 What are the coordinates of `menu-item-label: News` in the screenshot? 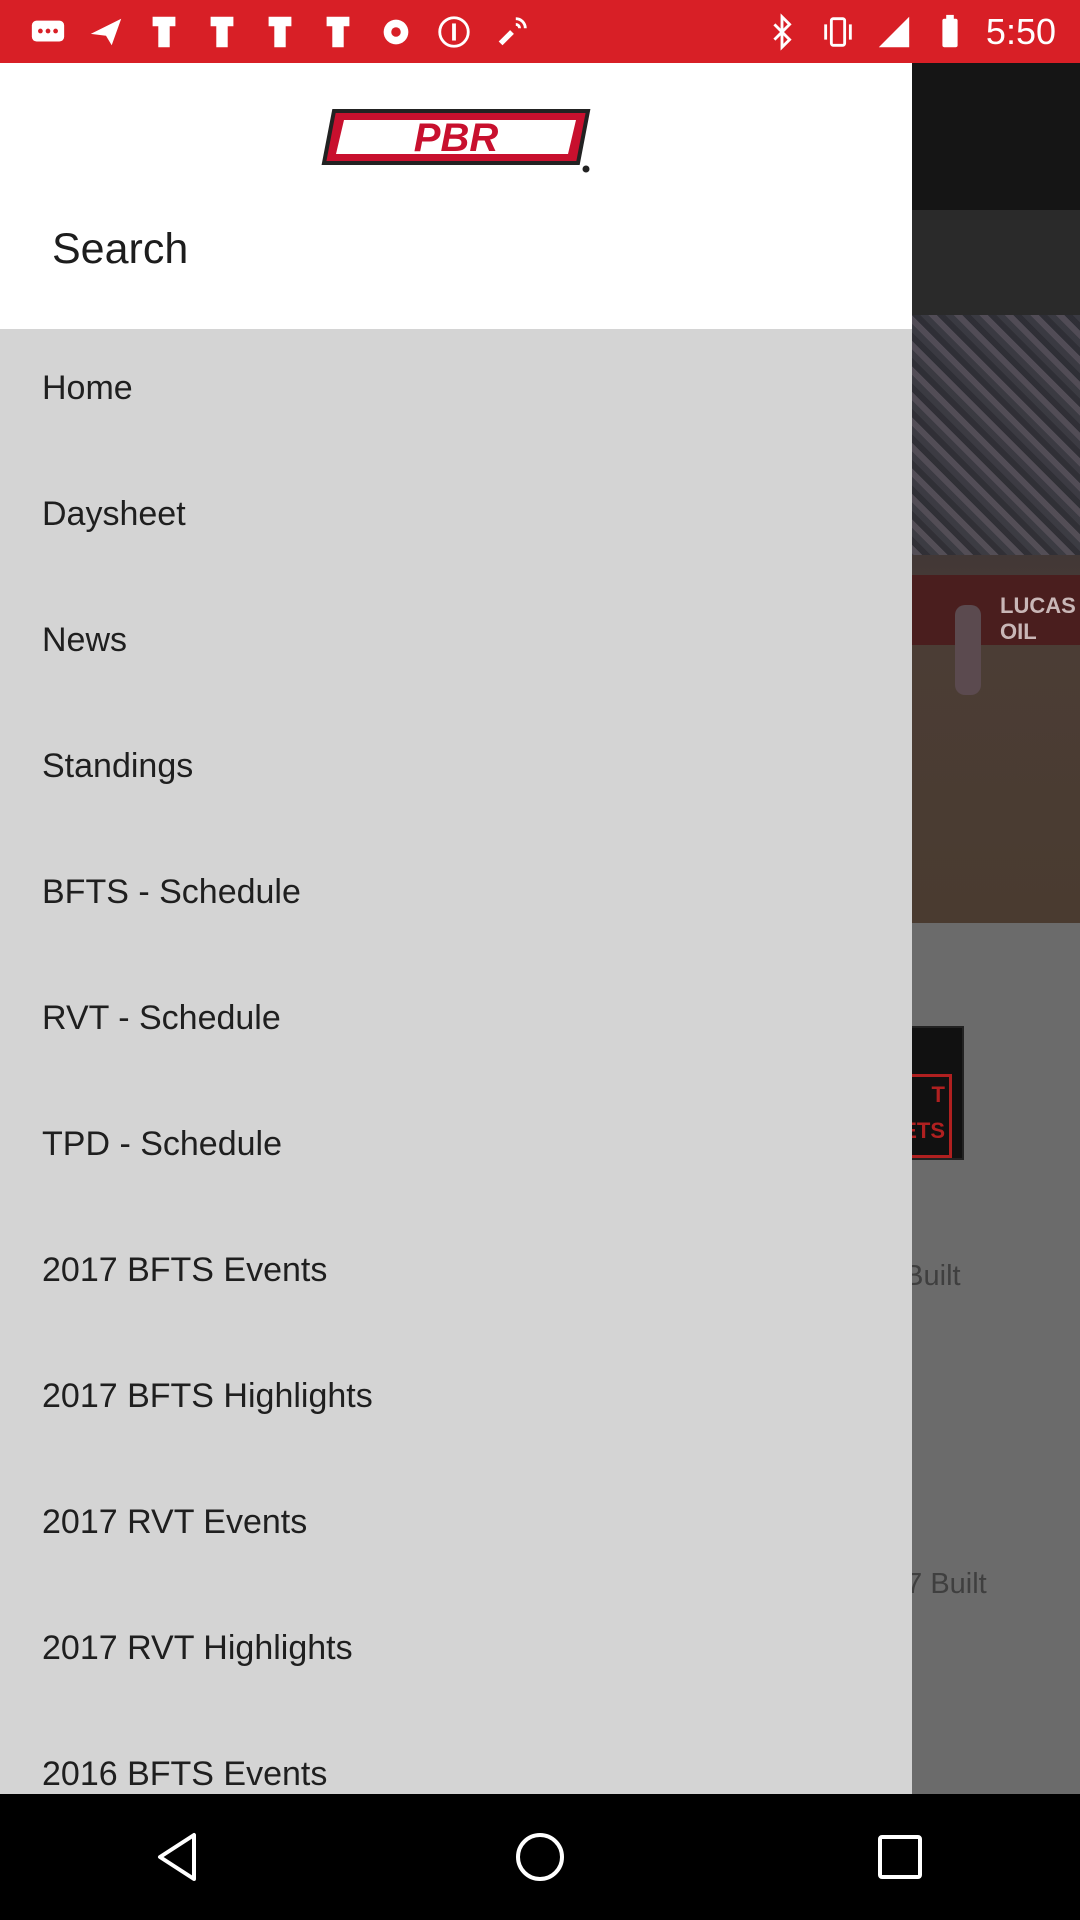 It's located at (85, 640).